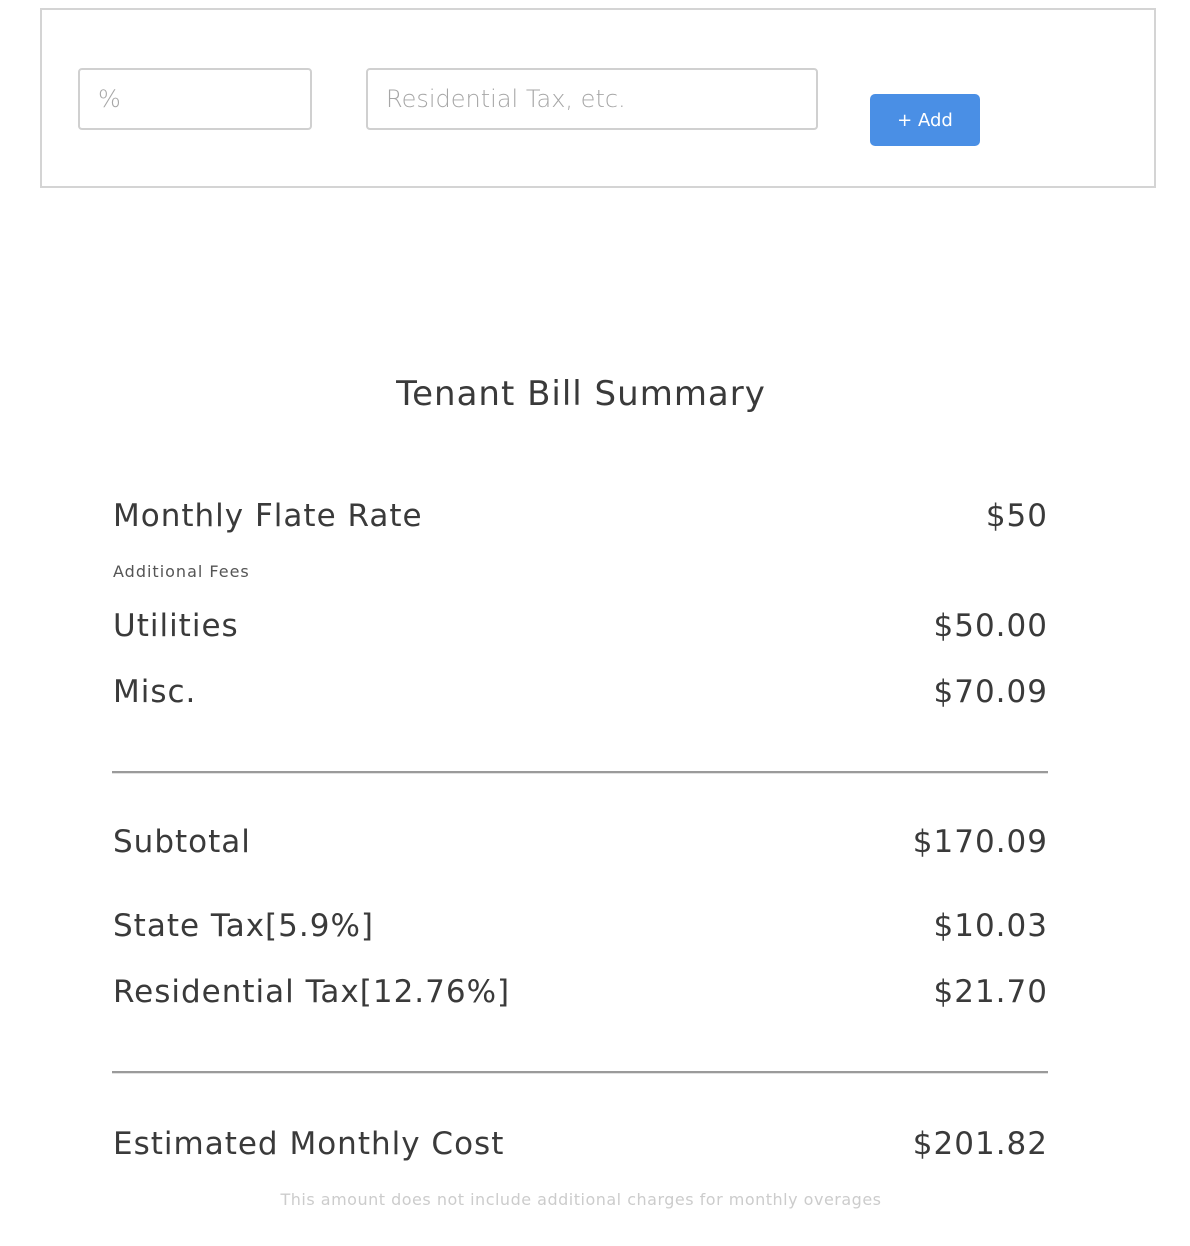 This screenshot has height=1246, width=1190. What do you see at coordinates (244, 926) in the screenshot?
I see `tax-label: State Tax[5.9%]` at bounding box center [244, 926].